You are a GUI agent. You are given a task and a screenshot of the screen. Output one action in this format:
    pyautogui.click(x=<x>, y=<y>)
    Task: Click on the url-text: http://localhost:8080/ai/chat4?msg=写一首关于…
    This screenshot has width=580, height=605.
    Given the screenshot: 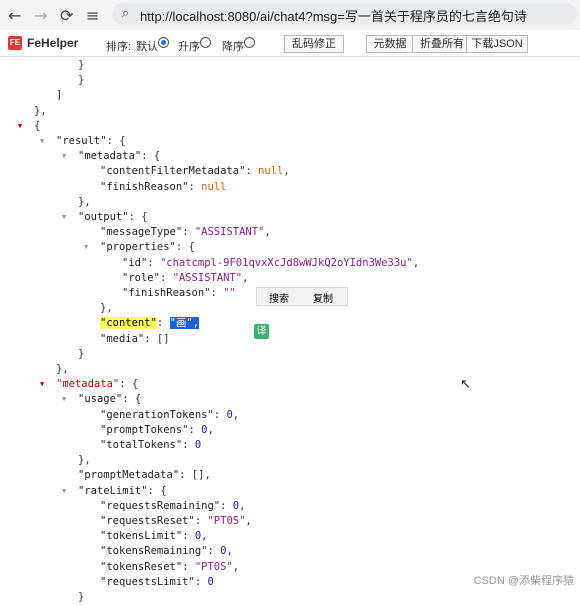 What is the action you would take?
    pyautogui.click(x=333, y=15)
    